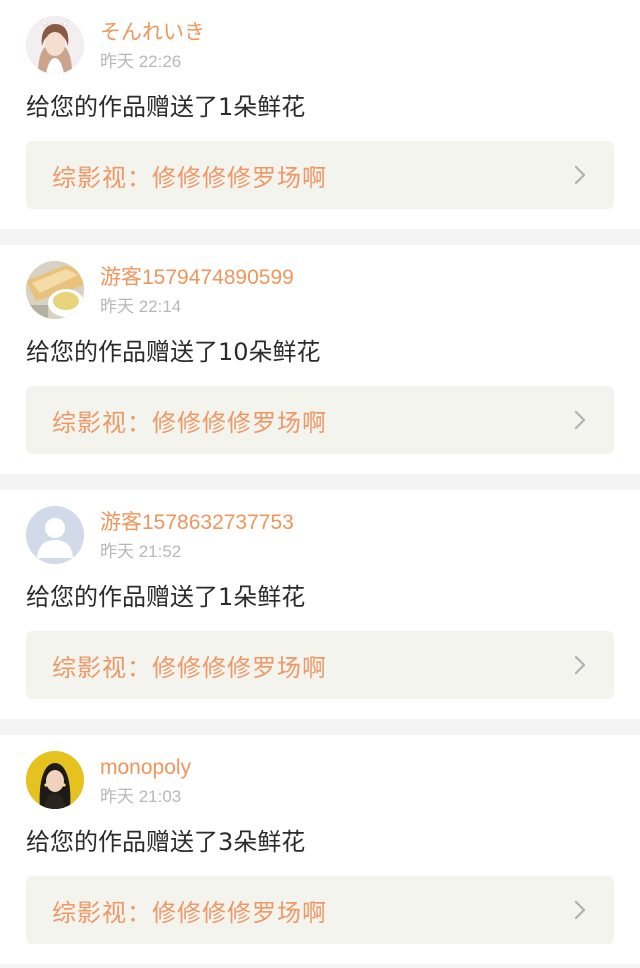 Image resolution: width=640 pixels, height=968 pixels. Describe the element at coordinates (145, 768) in the screenshot. I see `username: monopoly` at that location.